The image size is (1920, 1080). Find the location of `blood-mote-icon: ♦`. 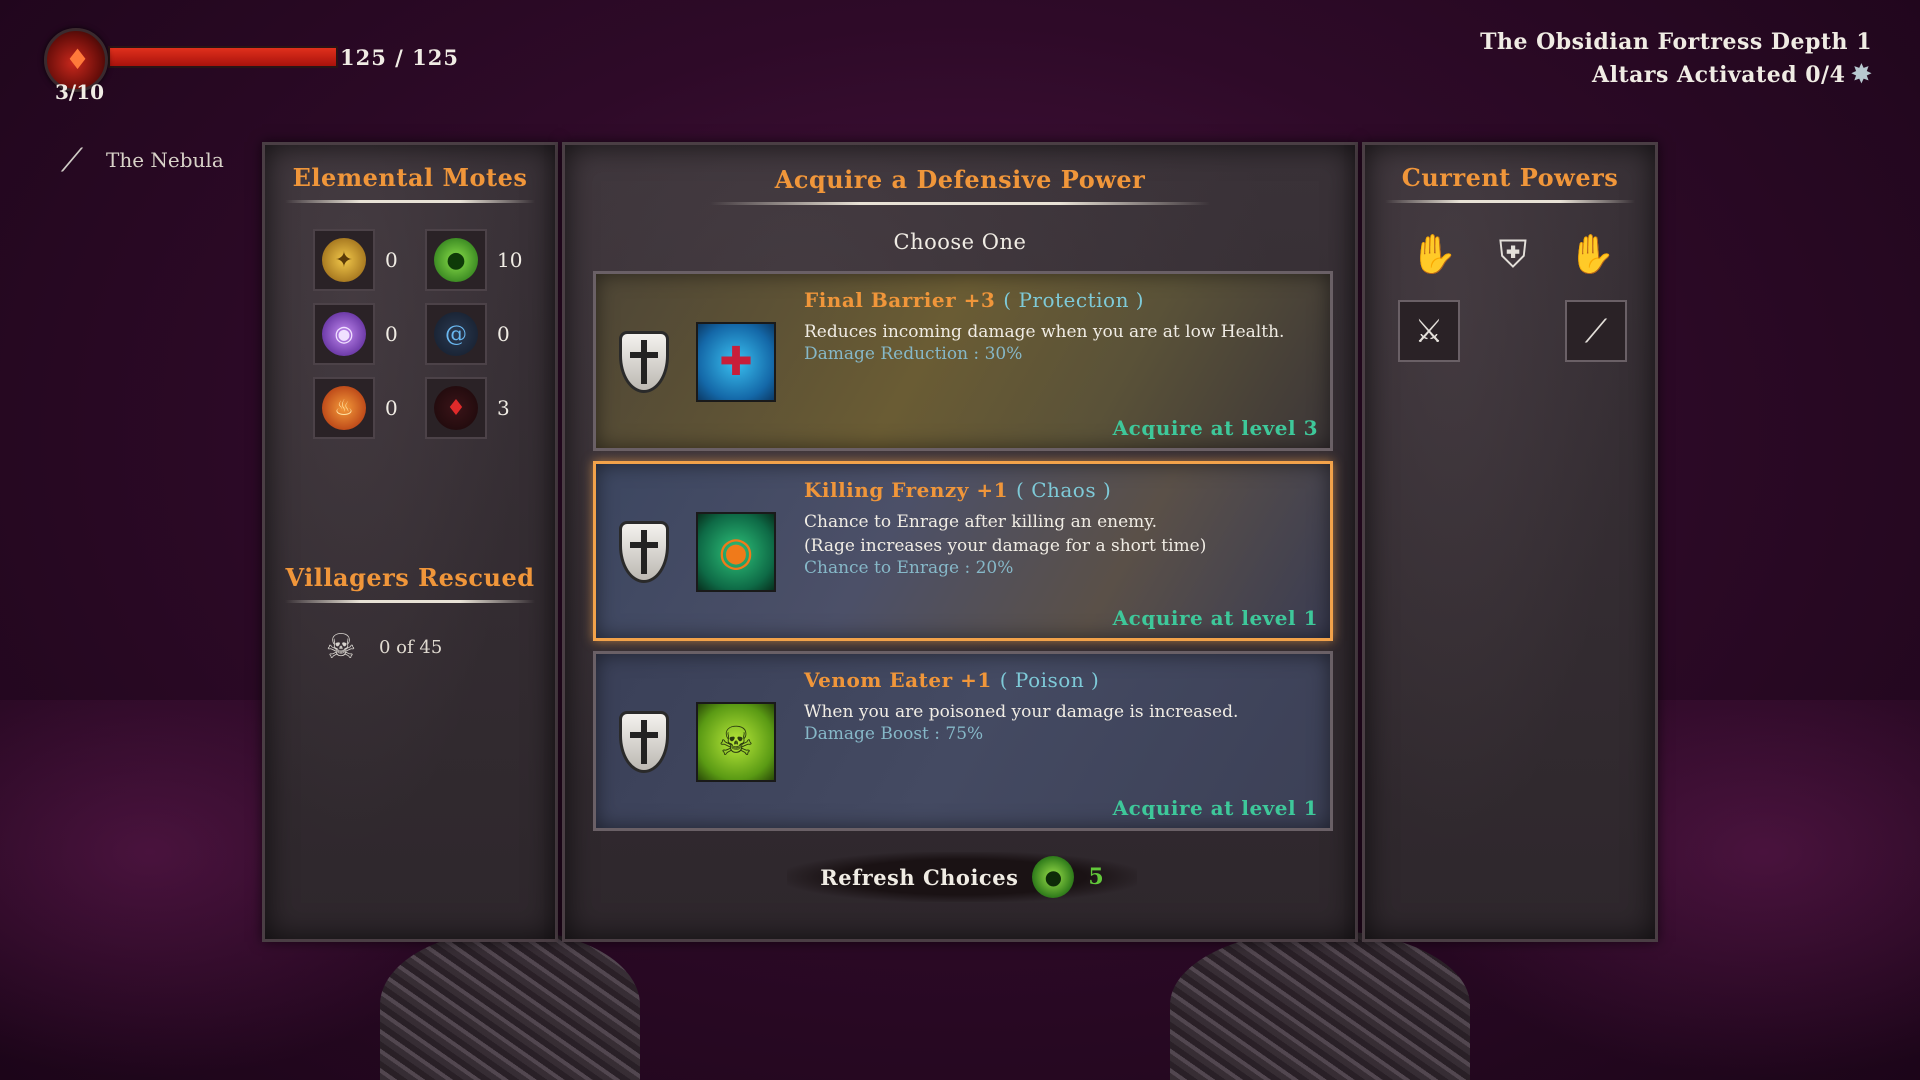

blood-mote-icon: ♦ is located at coordinates (456, 408).